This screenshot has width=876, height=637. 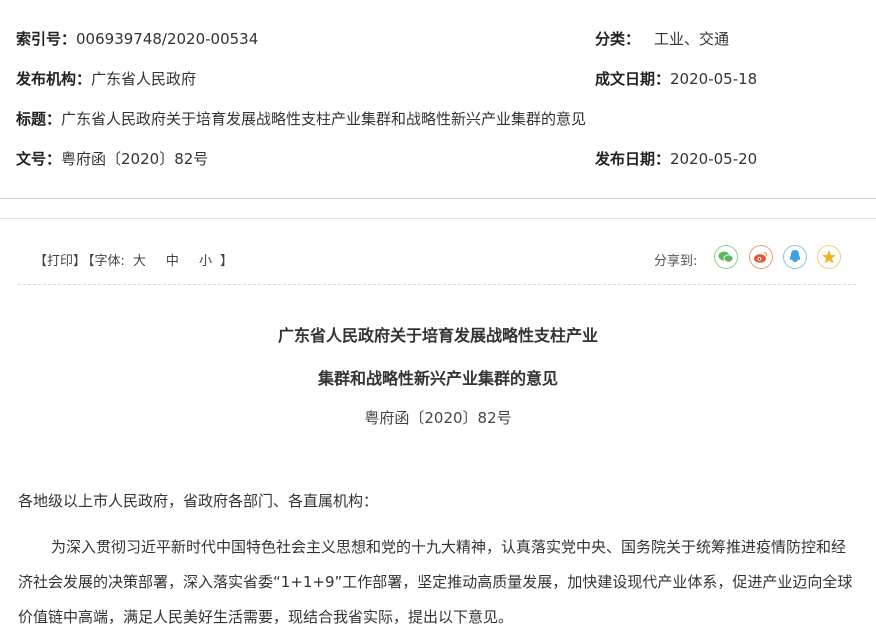 I want to click on meta-docnum-label: 文号：, so click(x=39, y=159).